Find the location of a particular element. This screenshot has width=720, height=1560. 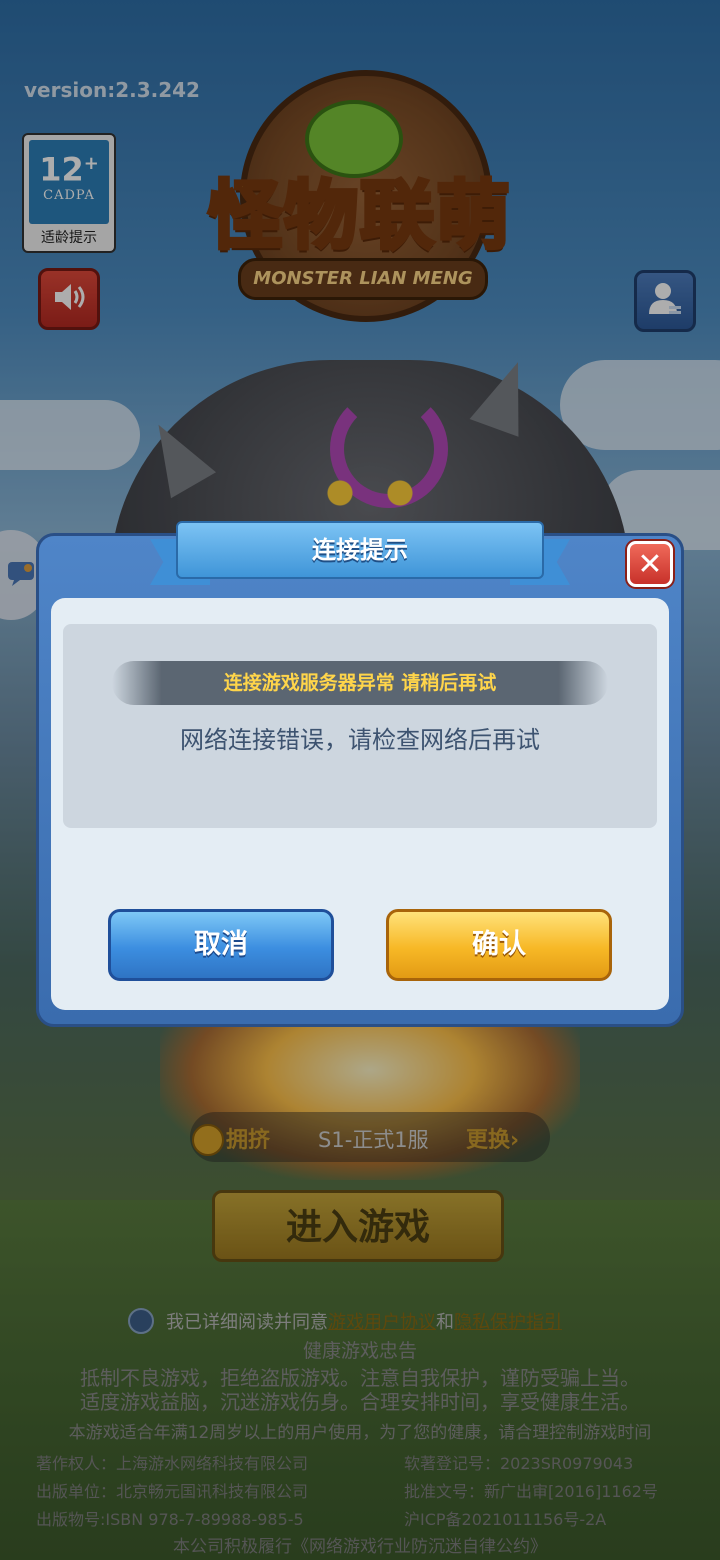

close-dialog-button: ✕ is located at coordinates (650, 564).